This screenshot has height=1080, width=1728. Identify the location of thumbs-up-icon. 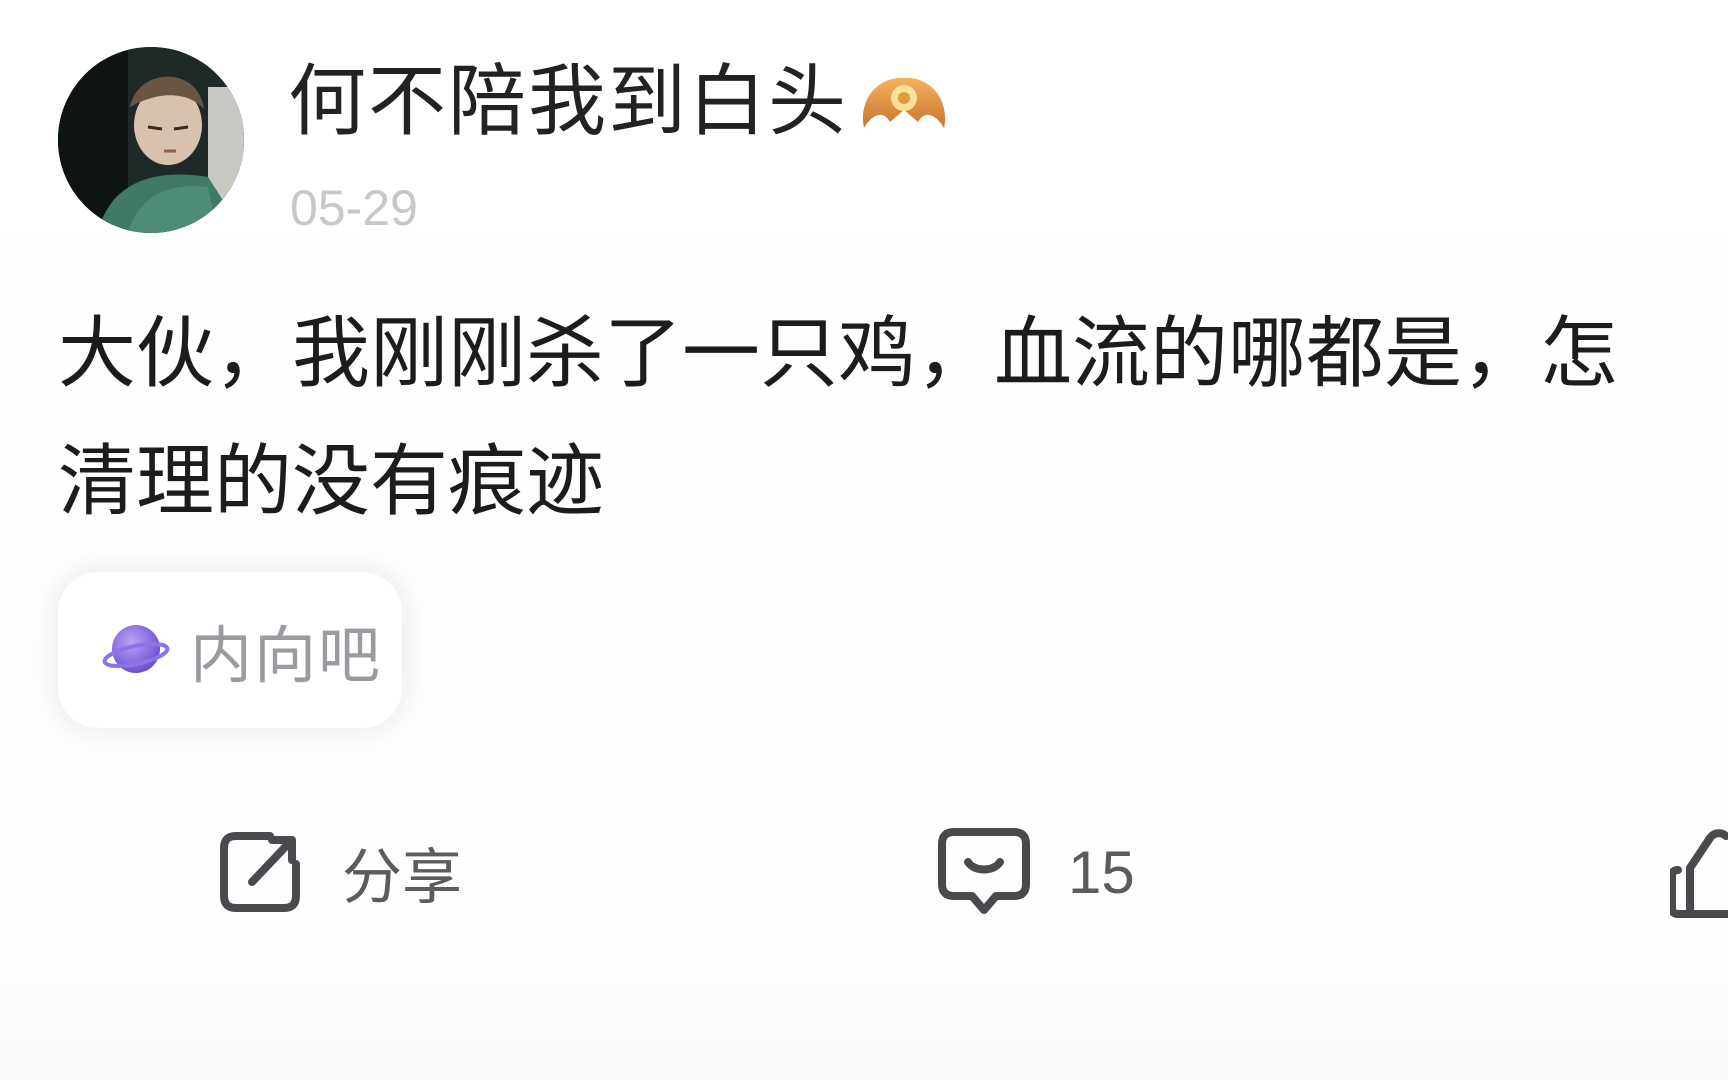
(1699, 873).